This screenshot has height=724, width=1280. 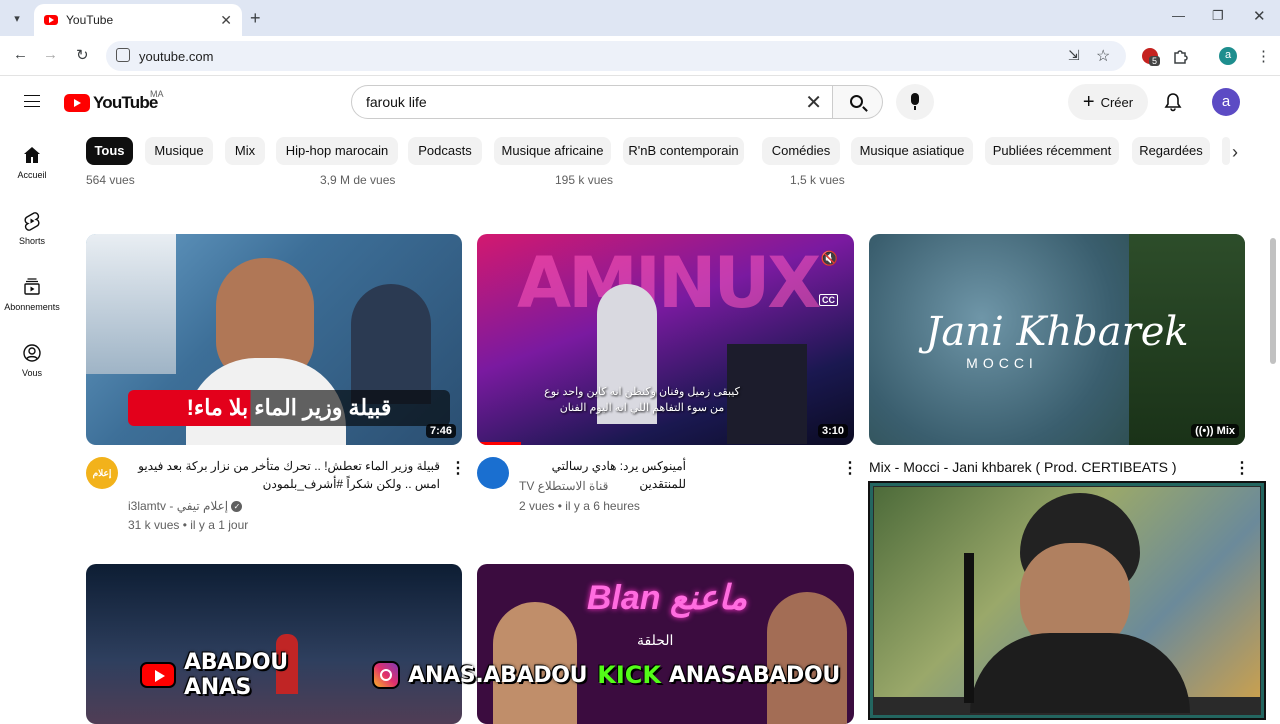 What do you see at coordinates (667, 598) in the screenshot?
I see `thumbnail-title: Blan ماعنع` at bounding box center [667, 598].